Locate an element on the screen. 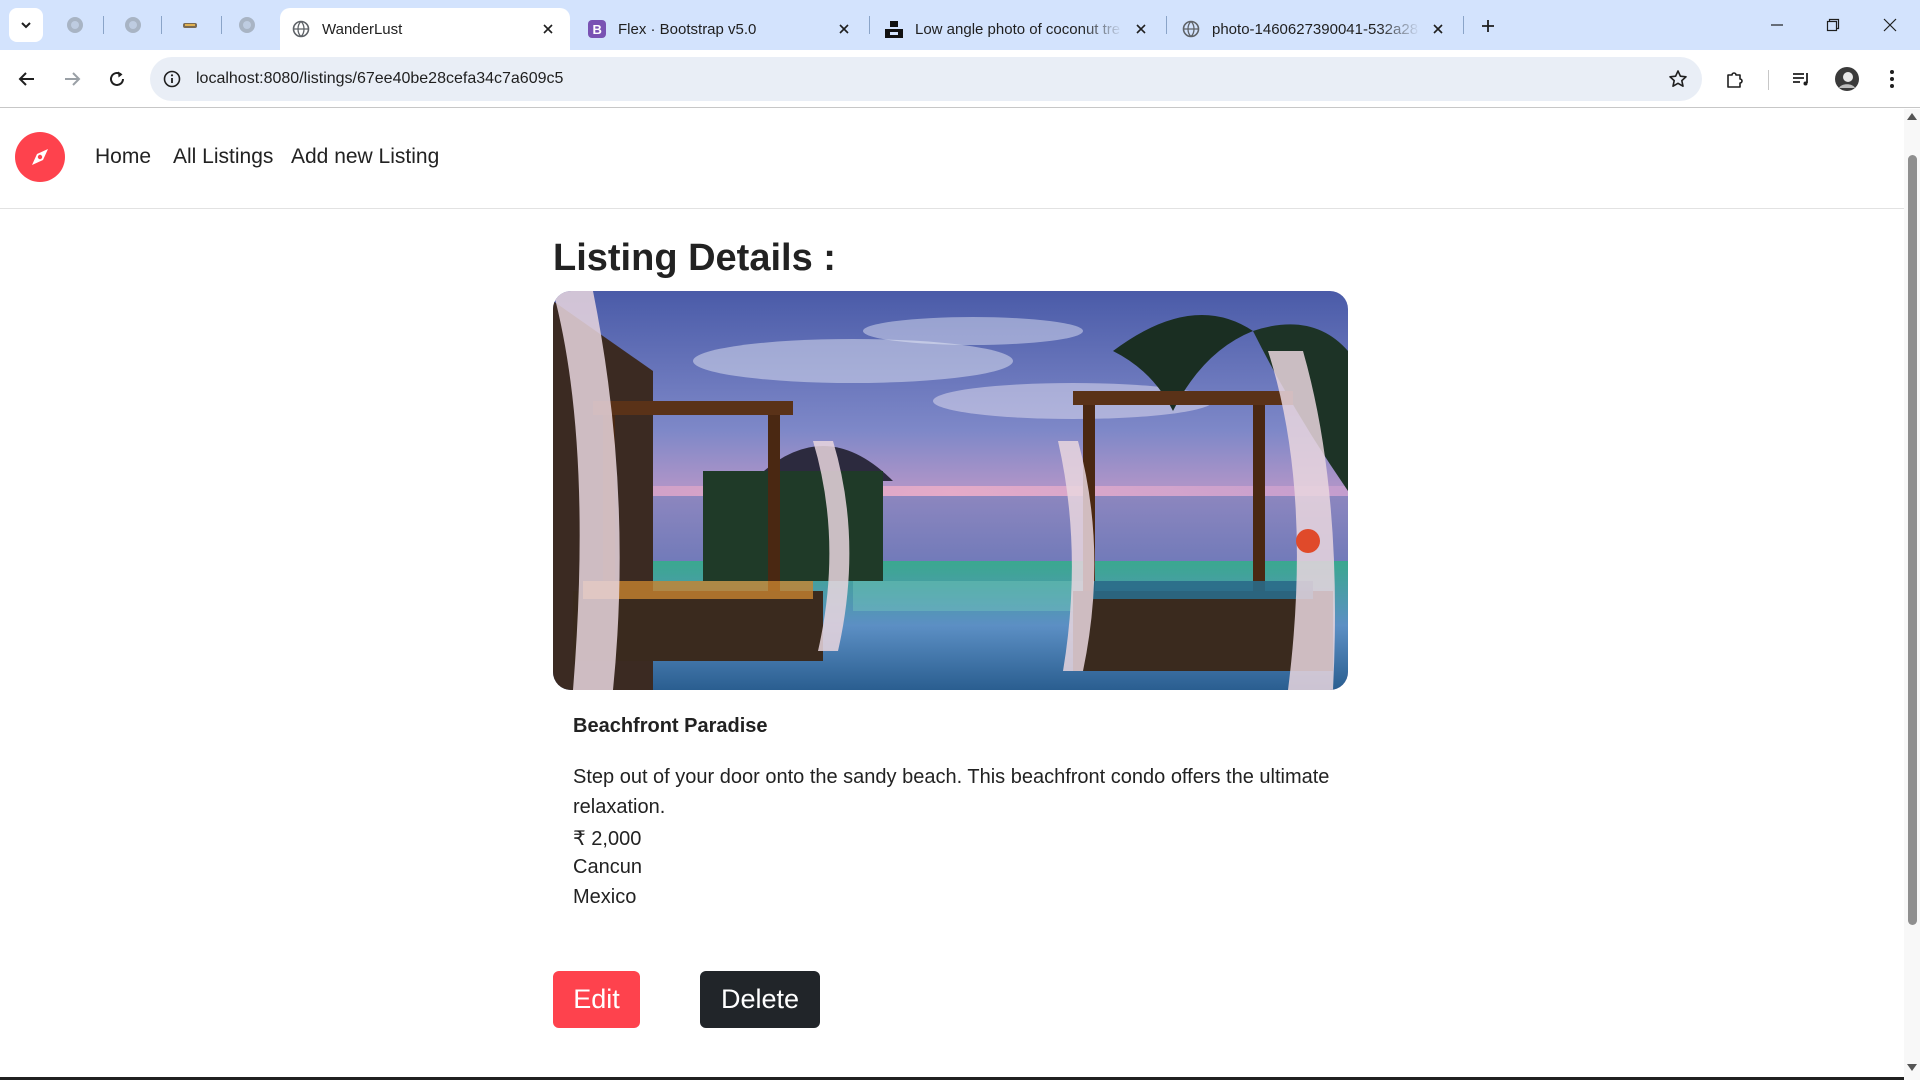 Image resolution: width=1920 pixels, height=1080 pixels. compass-icon is located at coordinates (40, 157).